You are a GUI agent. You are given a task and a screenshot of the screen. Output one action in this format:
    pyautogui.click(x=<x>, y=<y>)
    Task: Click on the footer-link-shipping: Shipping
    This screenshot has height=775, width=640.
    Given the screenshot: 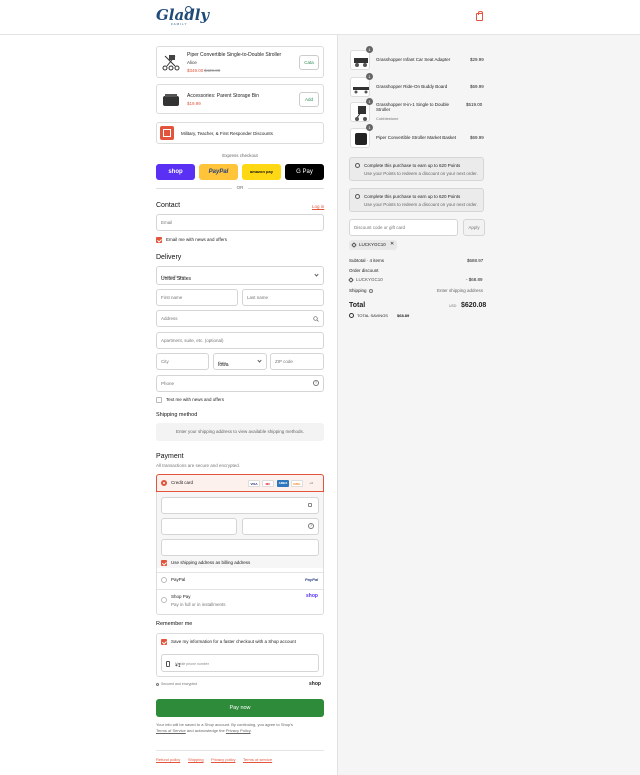 What is the action you would take?
    pyautogui.click(x=196, y=759)
    